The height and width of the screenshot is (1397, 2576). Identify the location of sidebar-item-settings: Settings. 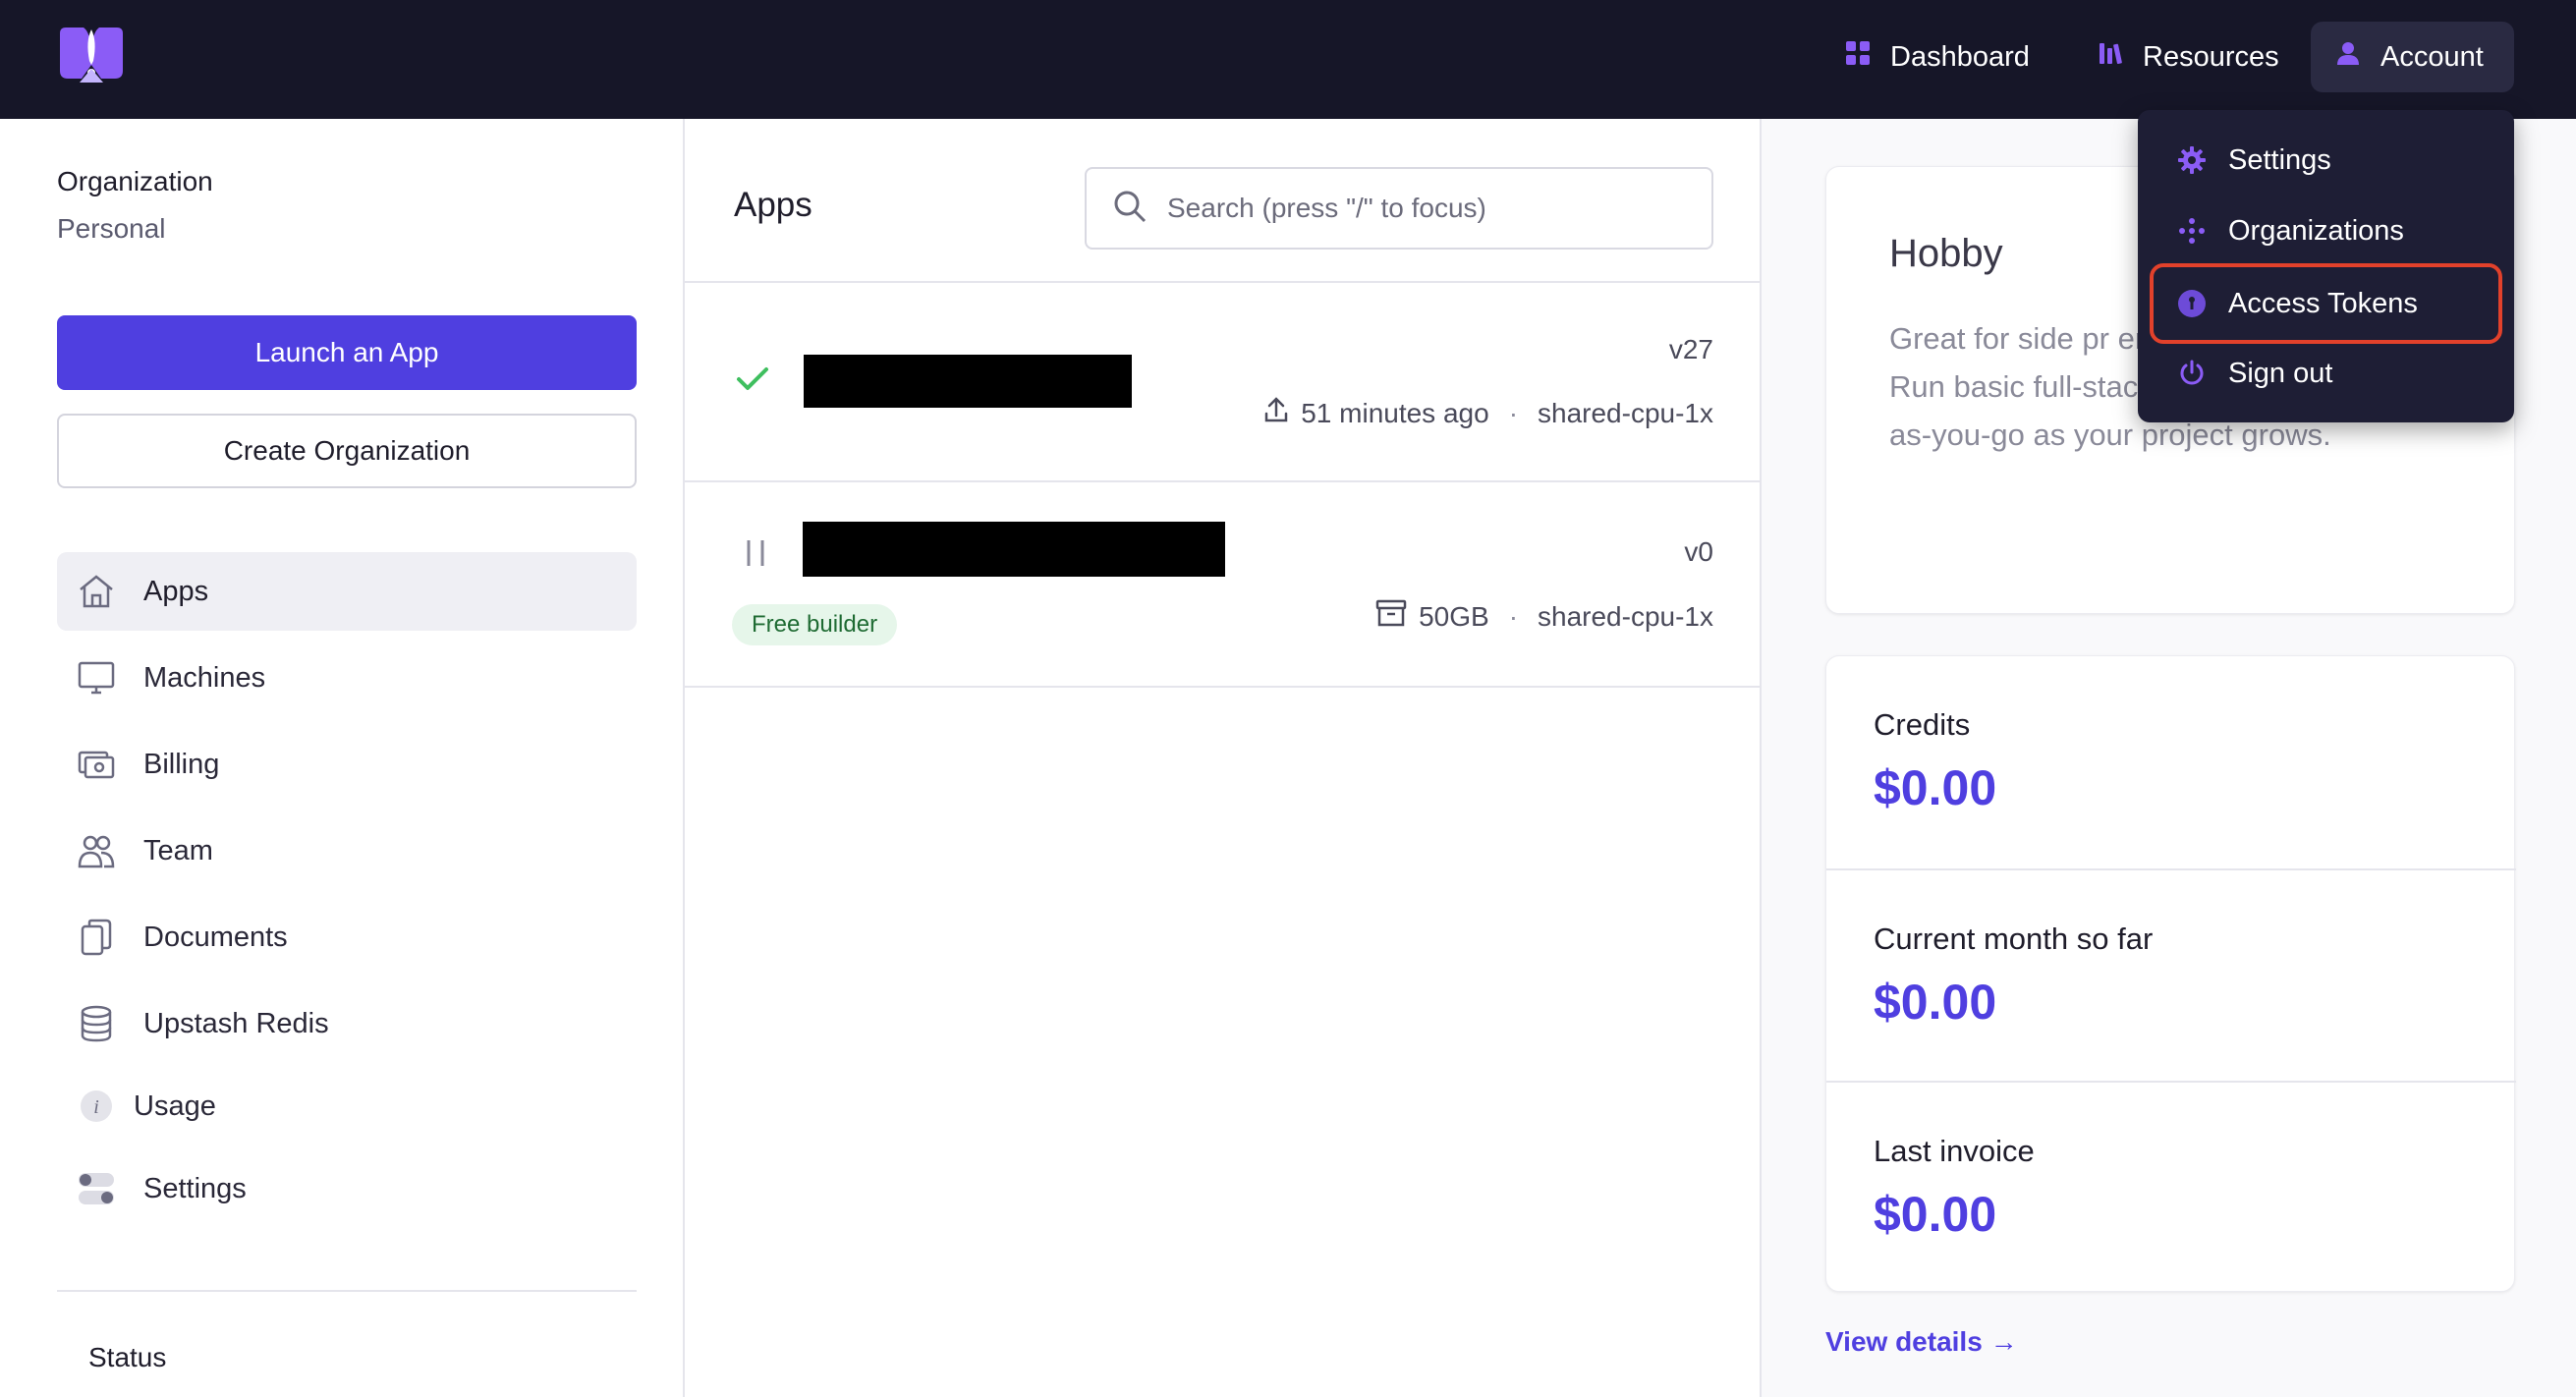
(347, 1188).